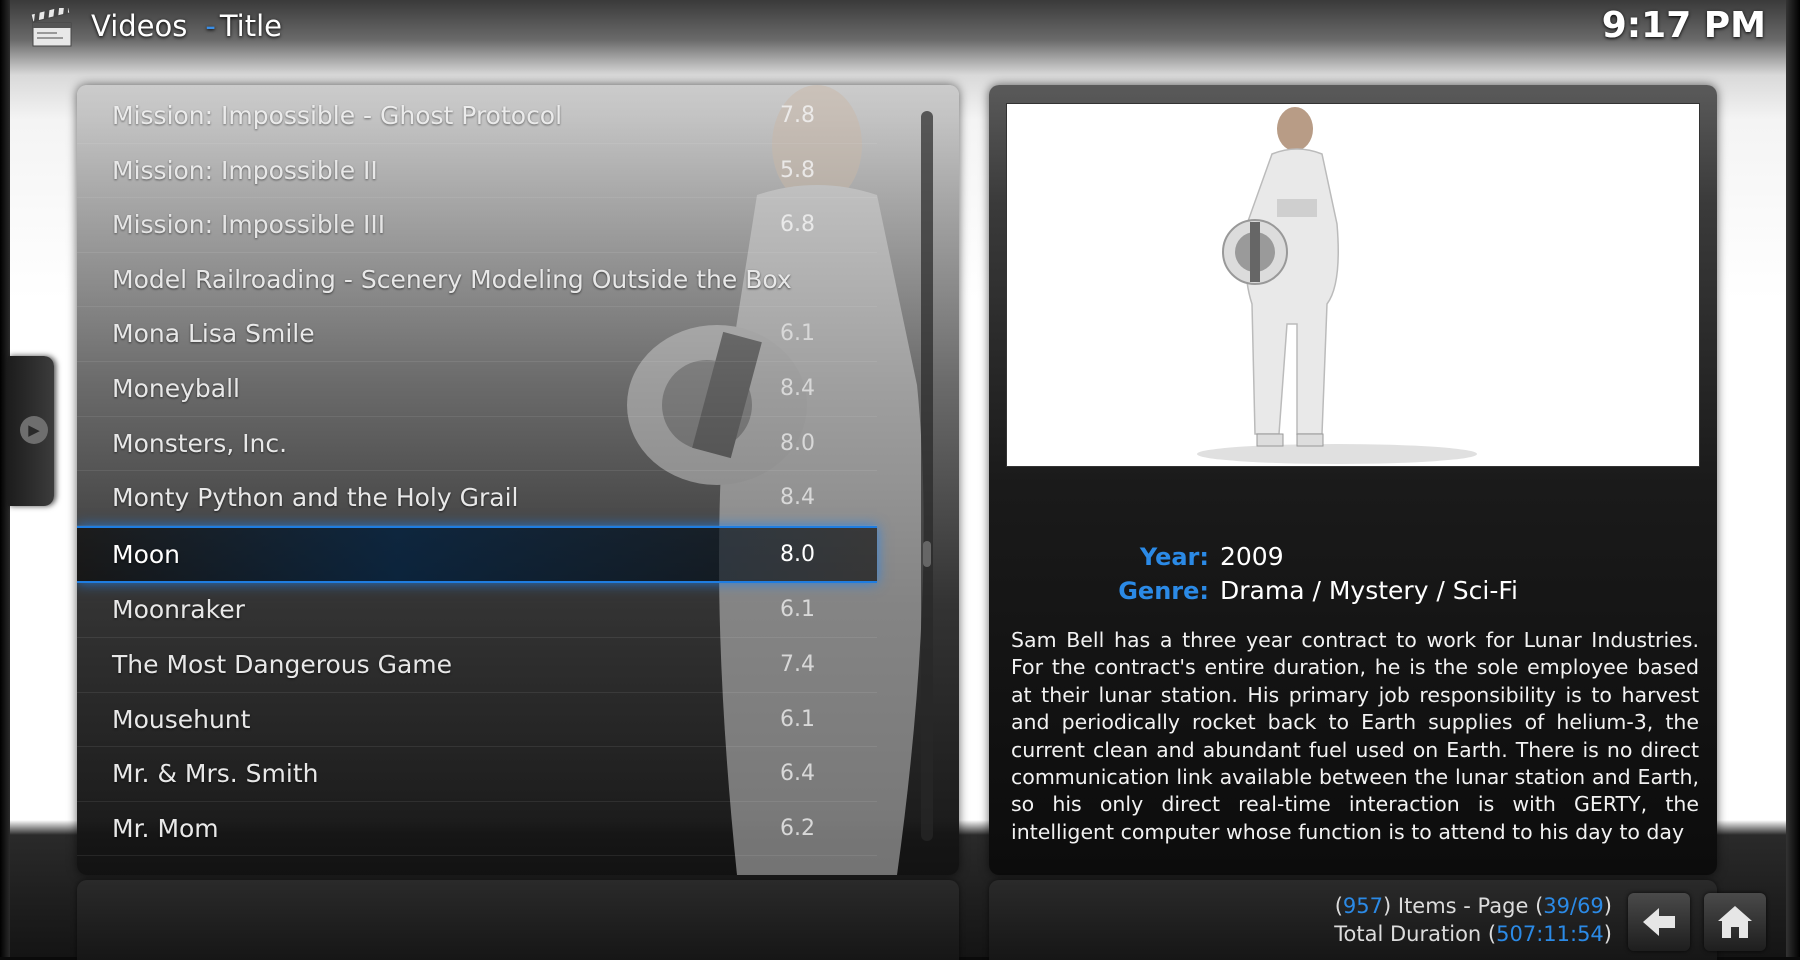  I want to click on list-item: Mona Lisa Smile 6.1, so click(477, 334).